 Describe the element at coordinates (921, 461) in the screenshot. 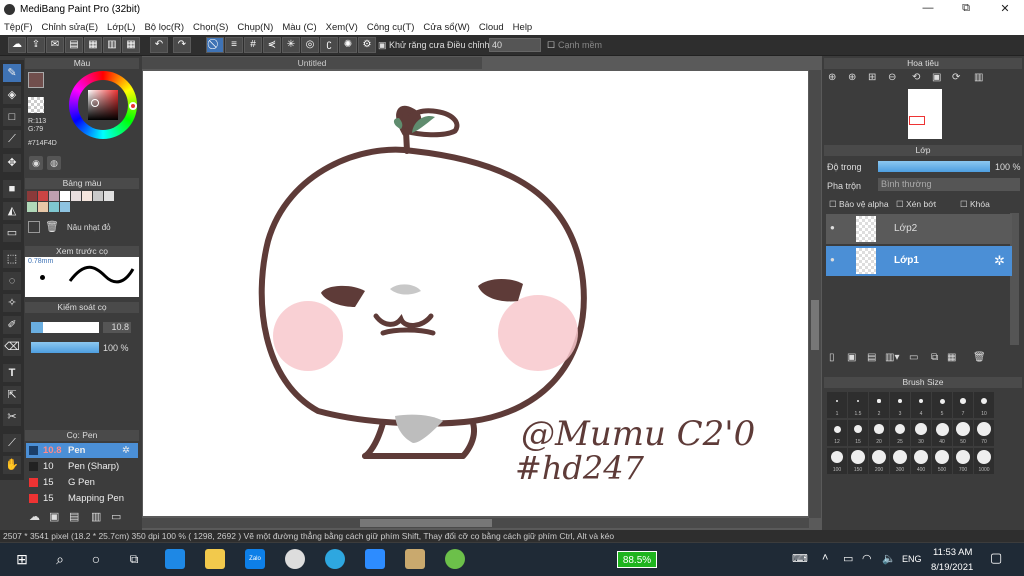

I see `brush-size-preset: 400` at that location.